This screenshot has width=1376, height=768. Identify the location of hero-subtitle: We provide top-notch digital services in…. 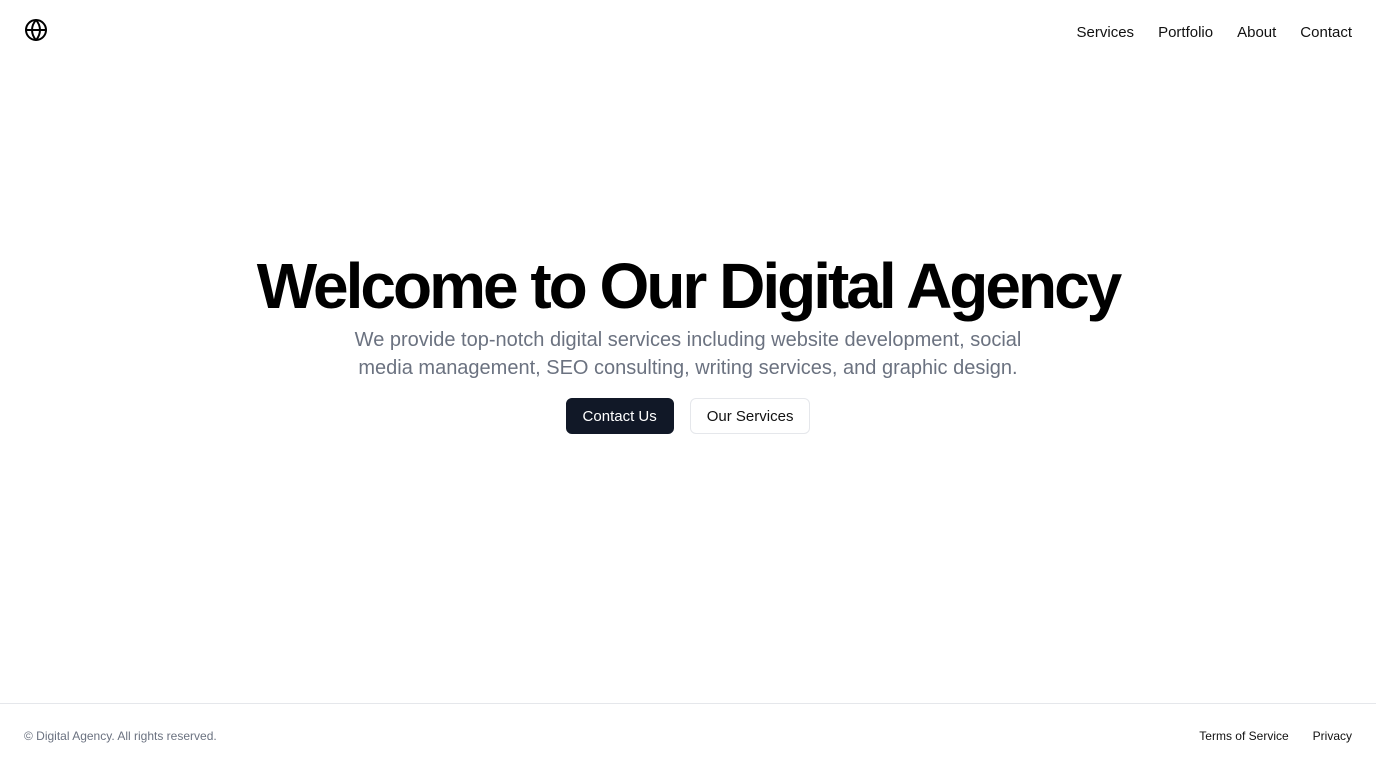
(688, 354).